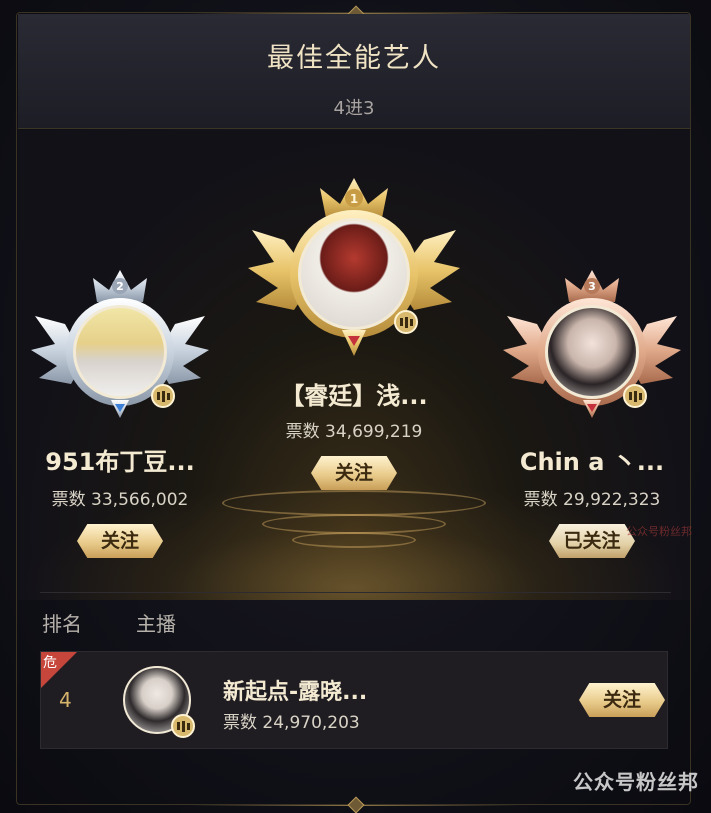 The width and height of the screenshot is (711, 813). Describe the element at coordinates (636, 782) in the screenshot. I see `watermark: 公众号粉丝邦` at that location.